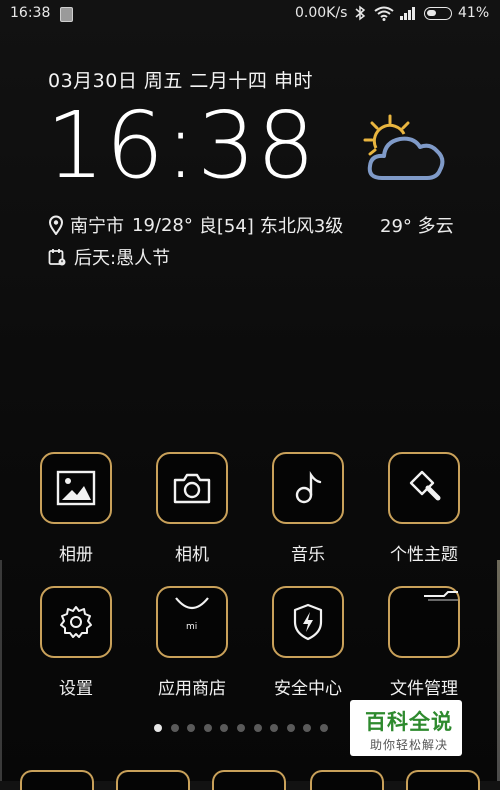 This screenshot has height=790, width=500. I want to click on music-icon, so click(308, 487).